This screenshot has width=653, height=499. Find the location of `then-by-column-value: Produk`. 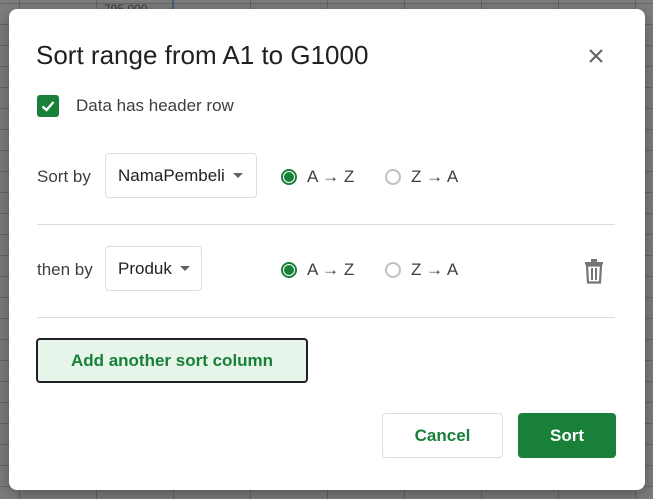

then-by-column-value: Produk is located at coordinates (145, 268).